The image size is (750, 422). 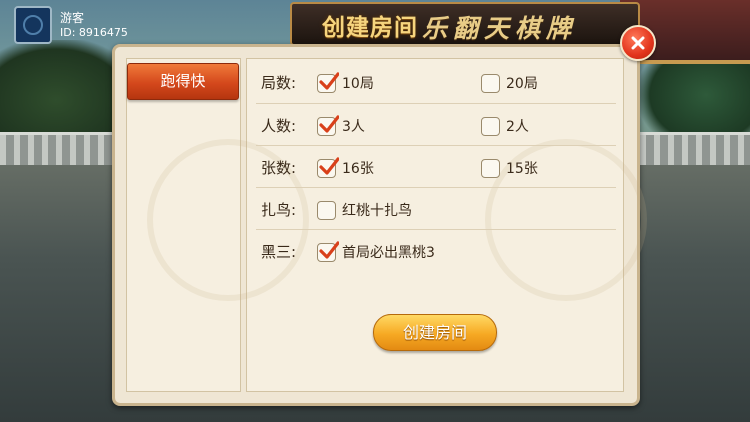 What do you see at coordinates (279, 126) in the screenshot?
I see `rule-label-players: 人数:` at bounding box center [279, 126].